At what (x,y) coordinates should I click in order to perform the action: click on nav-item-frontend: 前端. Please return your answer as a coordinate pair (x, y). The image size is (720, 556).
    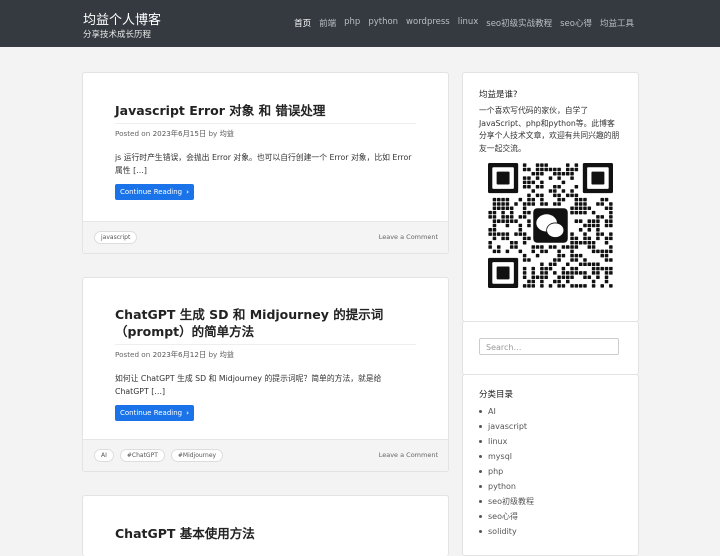
    Looking at the image, I should click on (327, 23).